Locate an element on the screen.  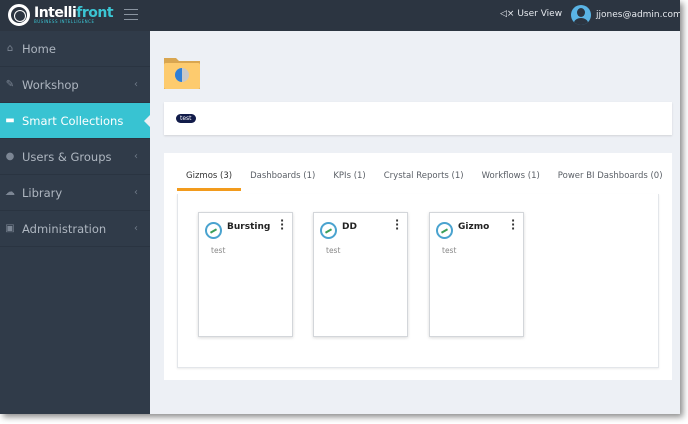
sidebar-item-label: Smart Collections is located at coordinates (73, 120).